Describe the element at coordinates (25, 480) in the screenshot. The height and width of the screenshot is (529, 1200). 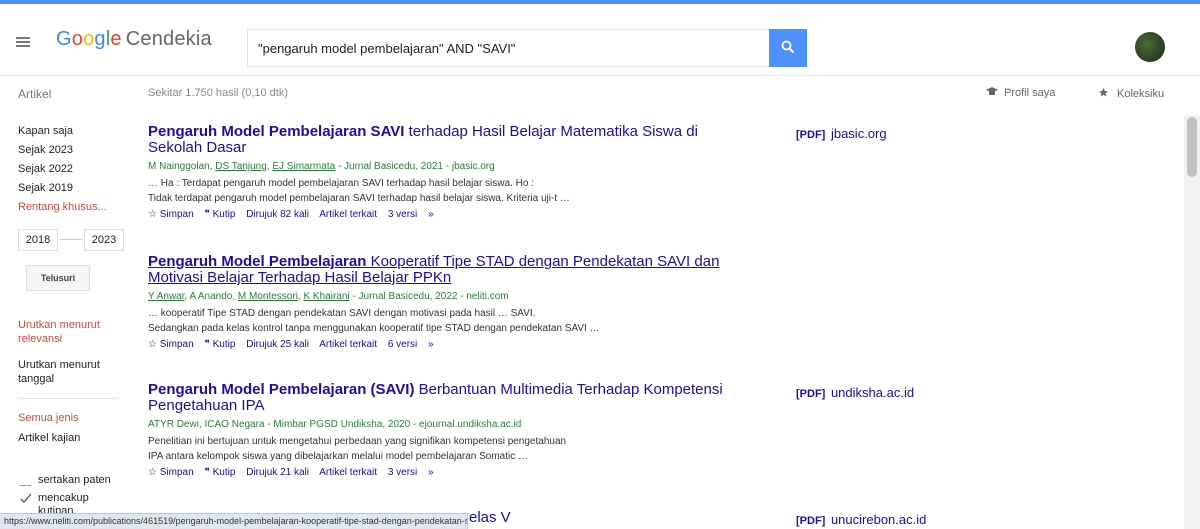
I see `include-patents-checkbox` at that location.